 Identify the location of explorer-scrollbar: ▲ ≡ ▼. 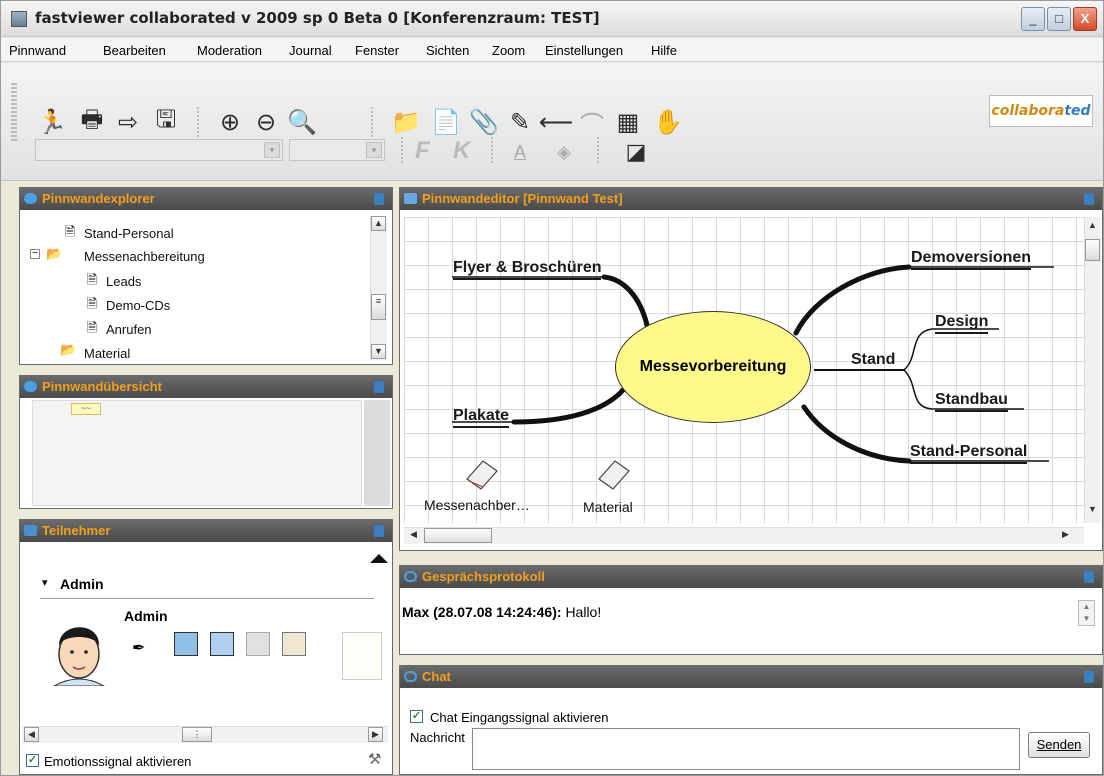
(378, 288).